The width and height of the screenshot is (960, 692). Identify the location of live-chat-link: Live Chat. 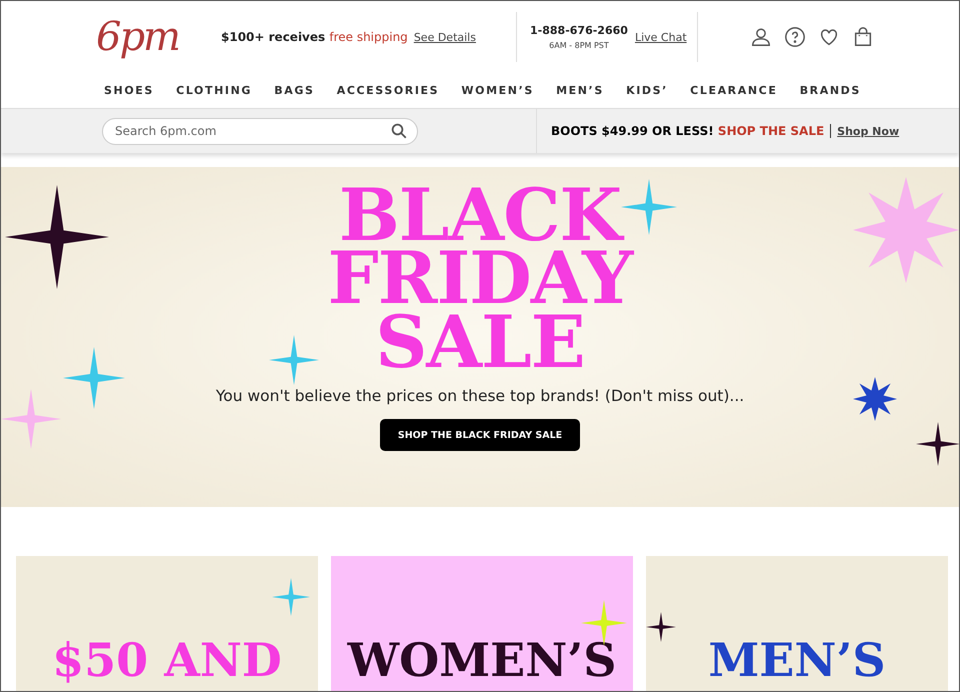
(660, 37).